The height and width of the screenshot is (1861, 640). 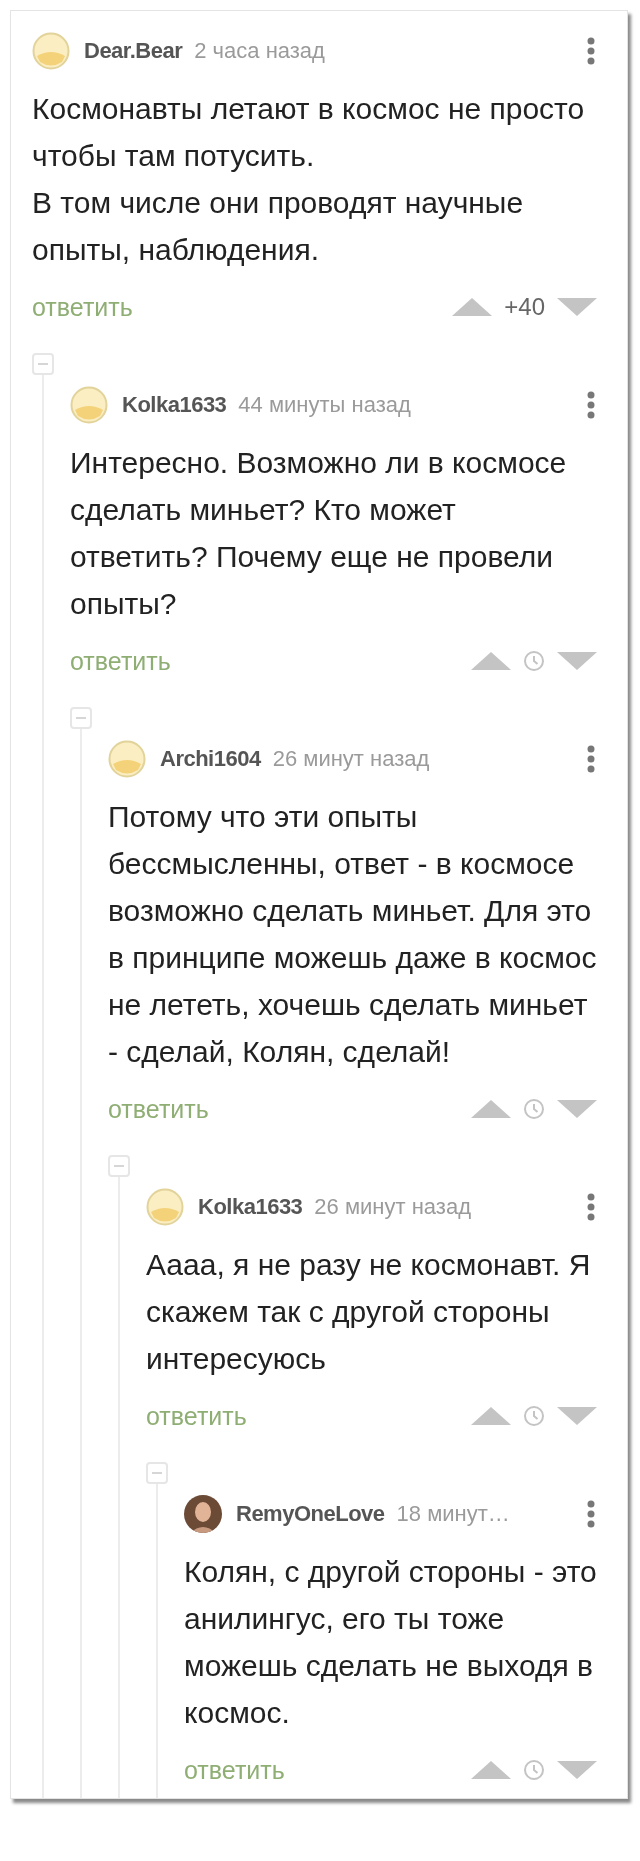 I want to click on author-name: Dear.Bear, so click(x=133, y=51).